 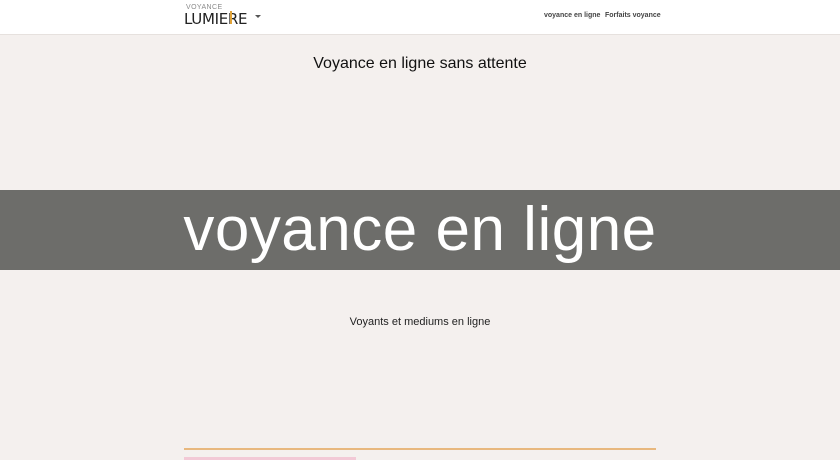 What do you see at coordinates (258, 16) in the screenshot?
I see `chevron-down-icon` at bounding box center [258, 16].